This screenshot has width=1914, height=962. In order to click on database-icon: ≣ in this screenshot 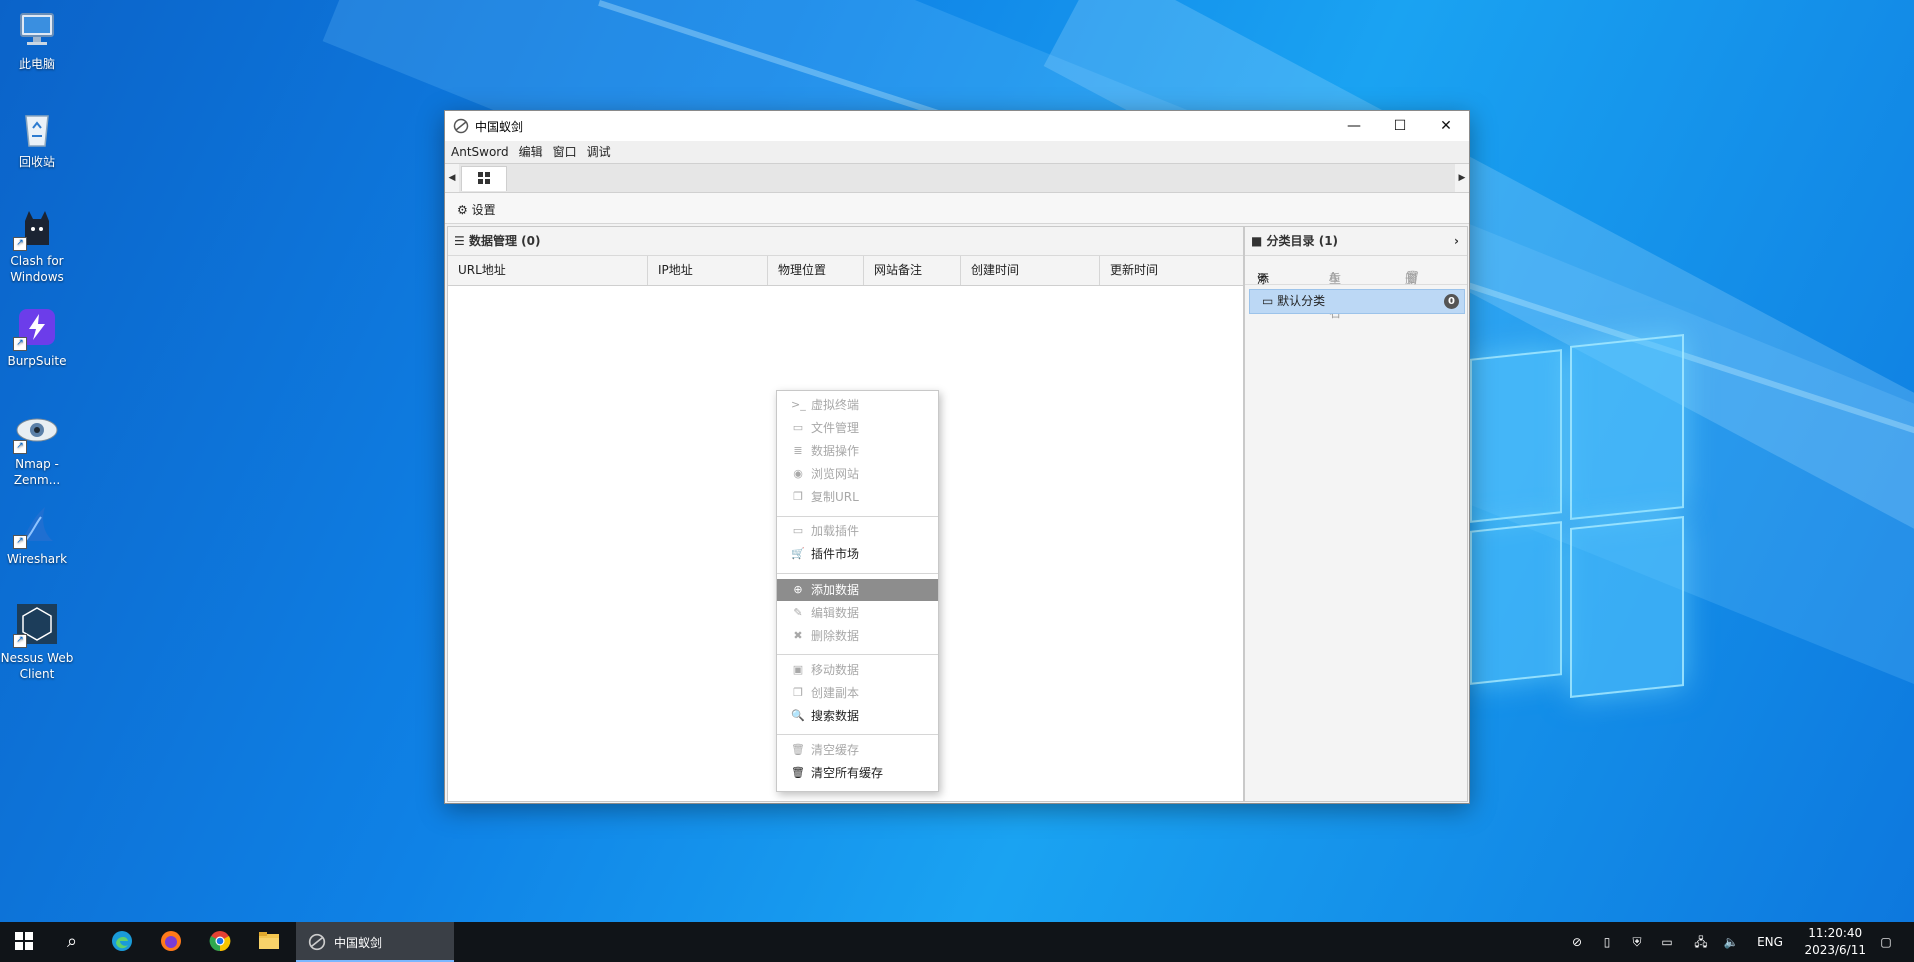, I will do `click(798, 450)`.